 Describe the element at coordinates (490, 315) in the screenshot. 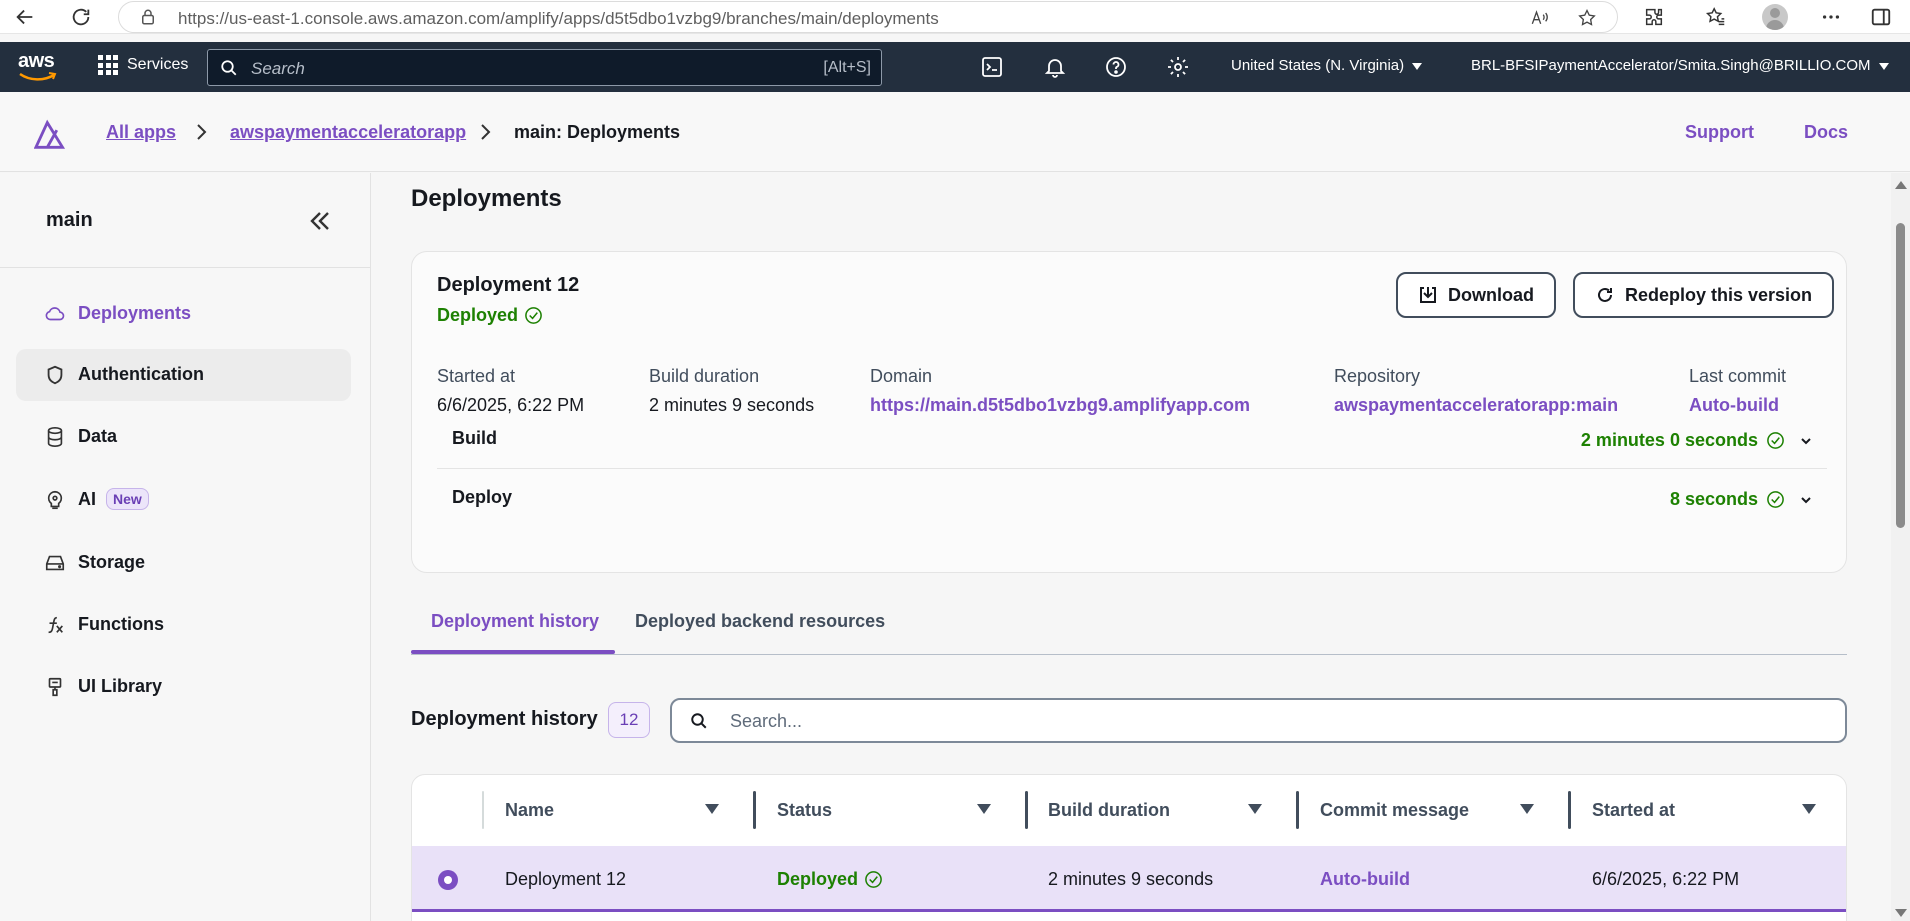

I see `deployment-status: Deployed` at that location.